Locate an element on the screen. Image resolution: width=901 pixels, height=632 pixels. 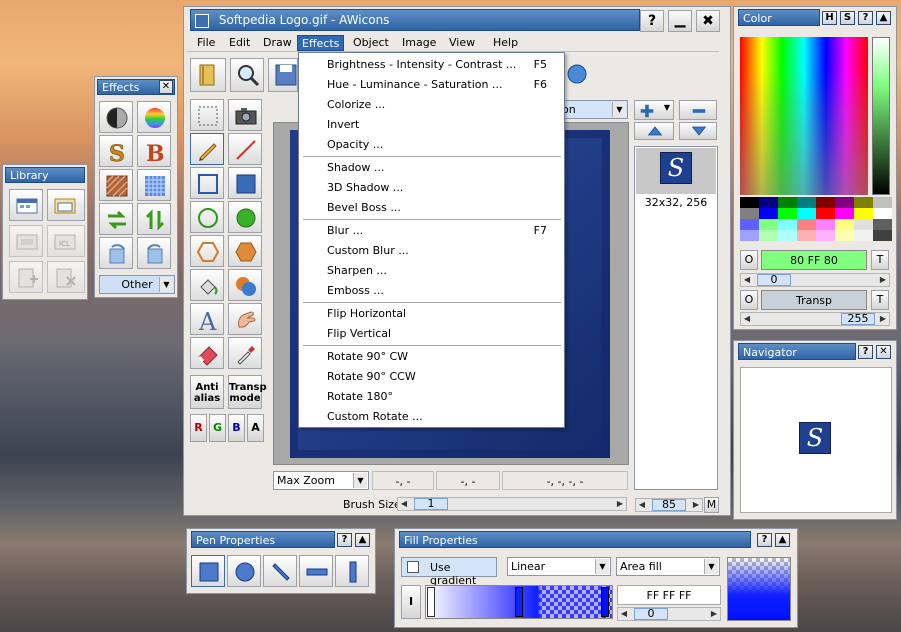
replace-color-tool is located at coordinates (245, 285).